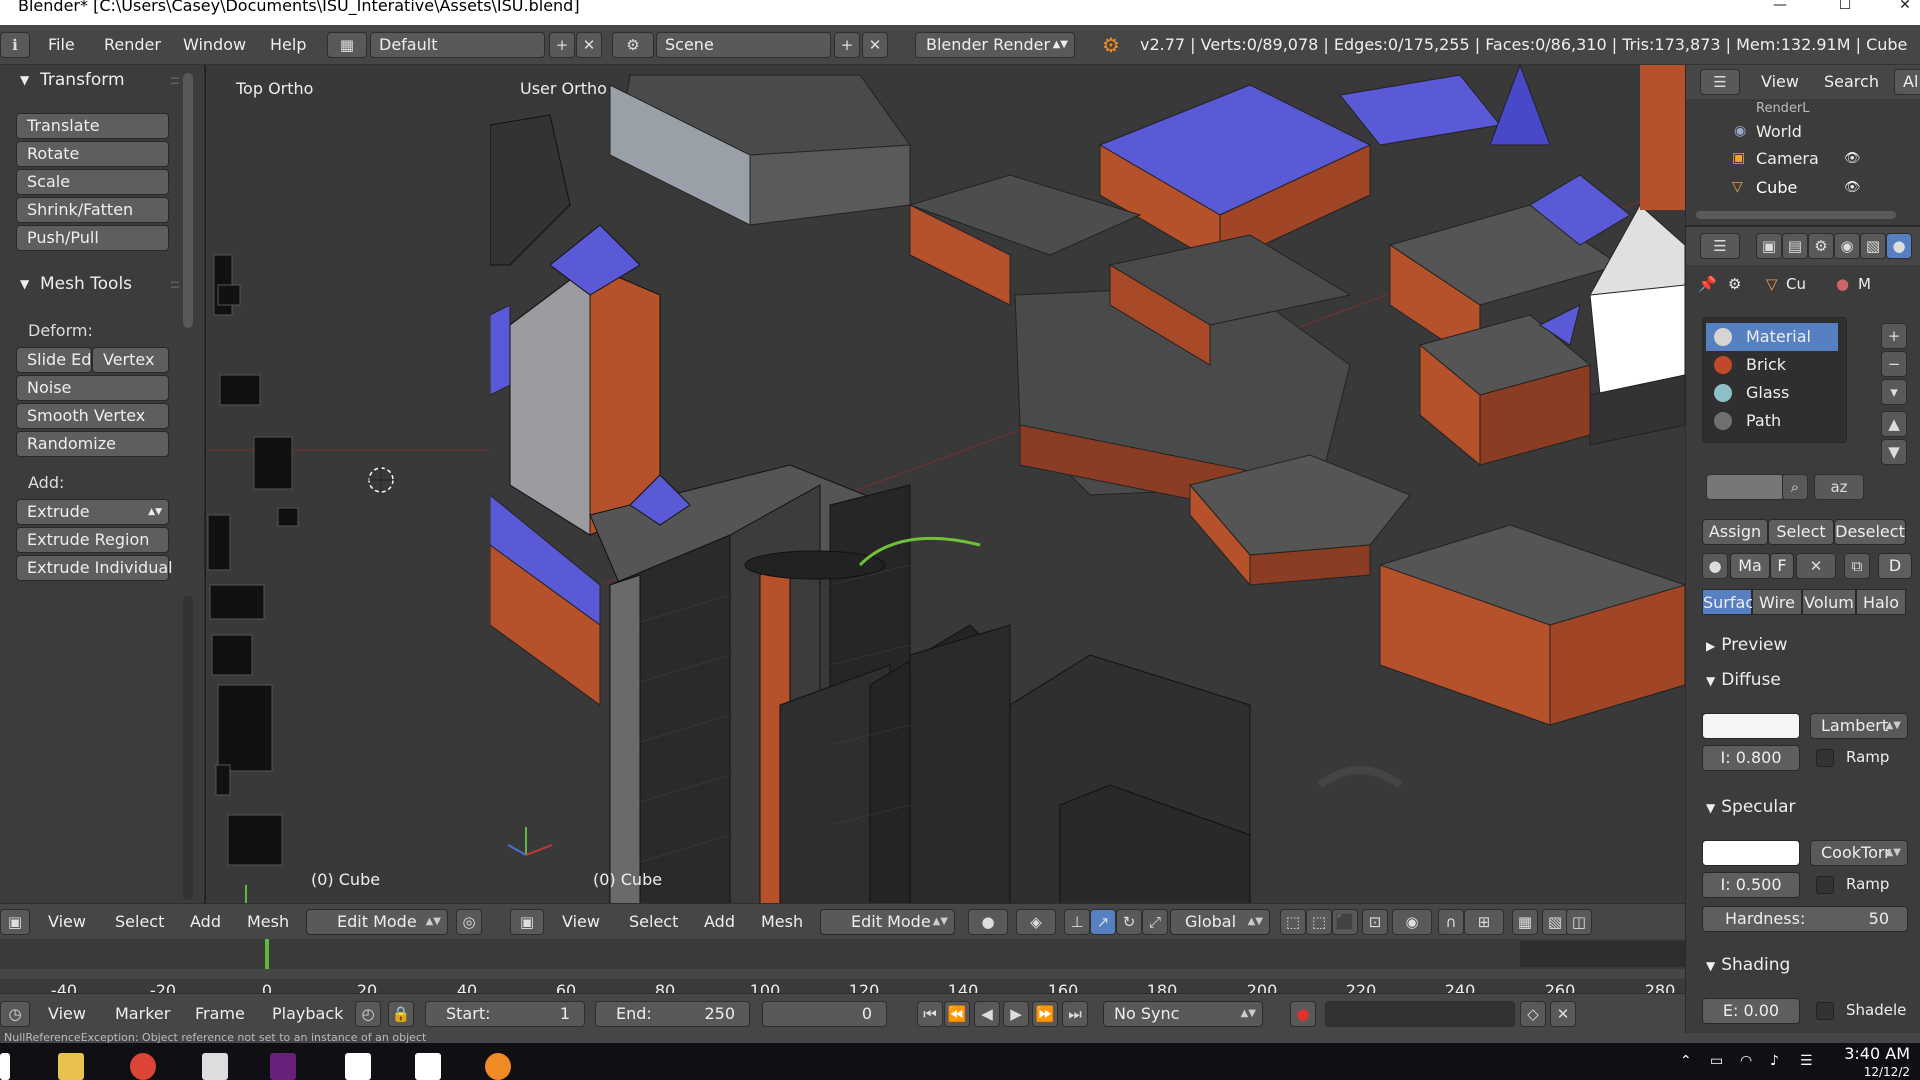  What do you see at coordinates (995, 45) in the screenshot?
I see `render-engine-select: Blender Render ▲▼` at bounding box center [995, 45].